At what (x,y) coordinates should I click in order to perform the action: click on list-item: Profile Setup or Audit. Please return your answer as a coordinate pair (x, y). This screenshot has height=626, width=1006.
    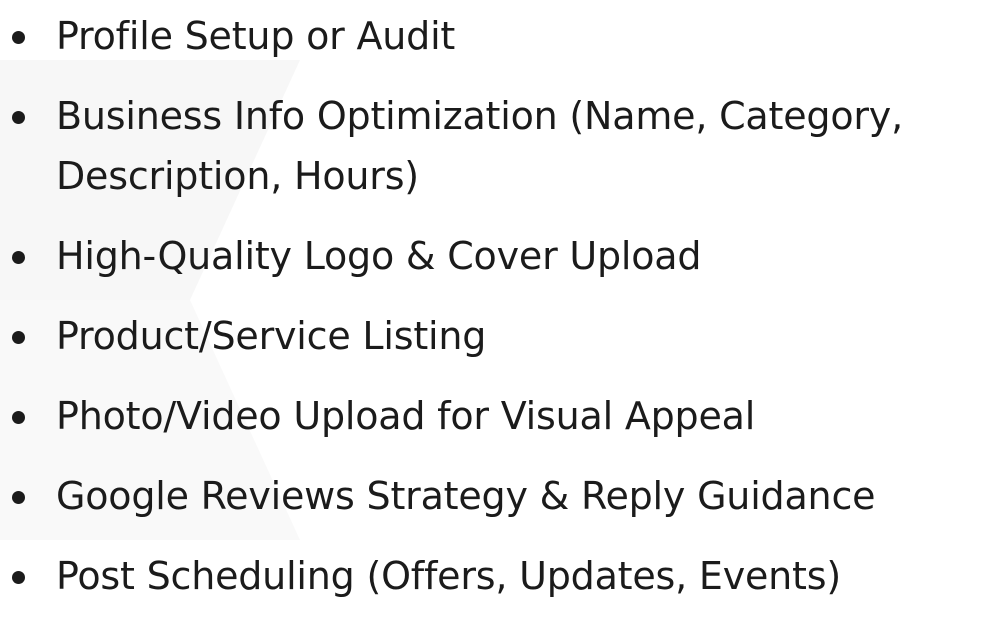
    Looking at the image, I should click on (503, 36).